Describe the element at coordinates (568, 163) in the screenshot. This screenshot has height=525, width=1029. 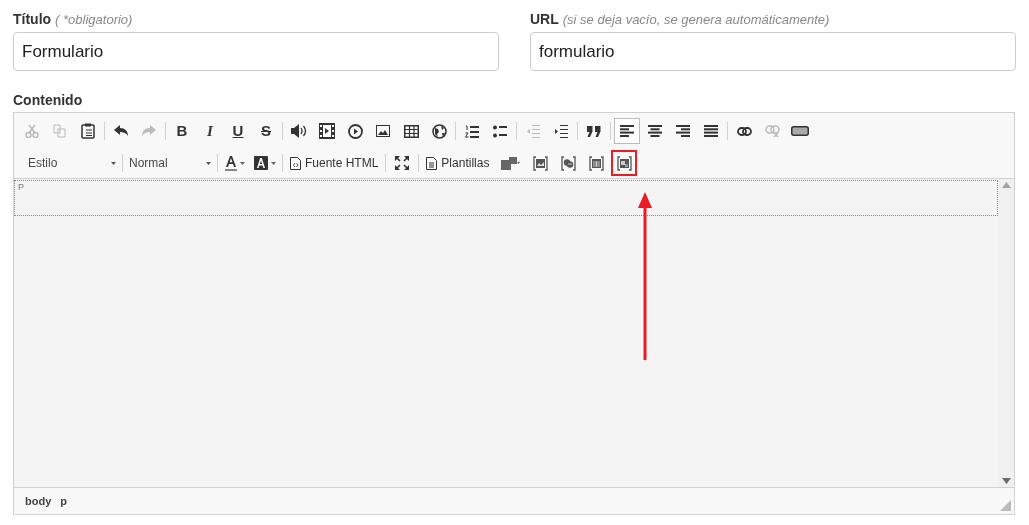
I see `framed-masks-icon` at that location.